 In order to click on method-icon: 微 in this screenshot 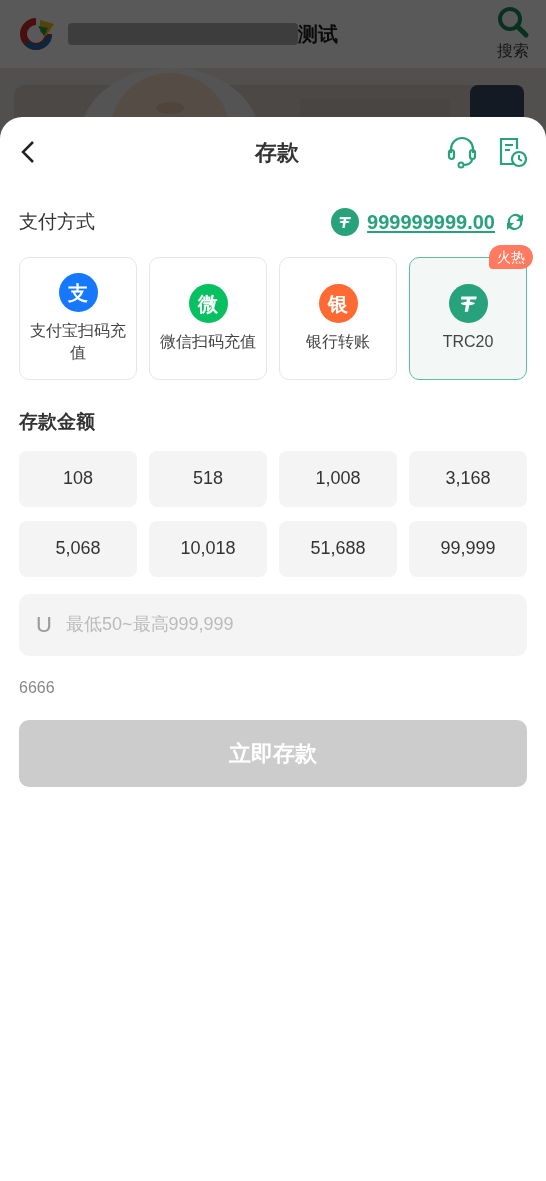, I will do `click(208, 303)`.